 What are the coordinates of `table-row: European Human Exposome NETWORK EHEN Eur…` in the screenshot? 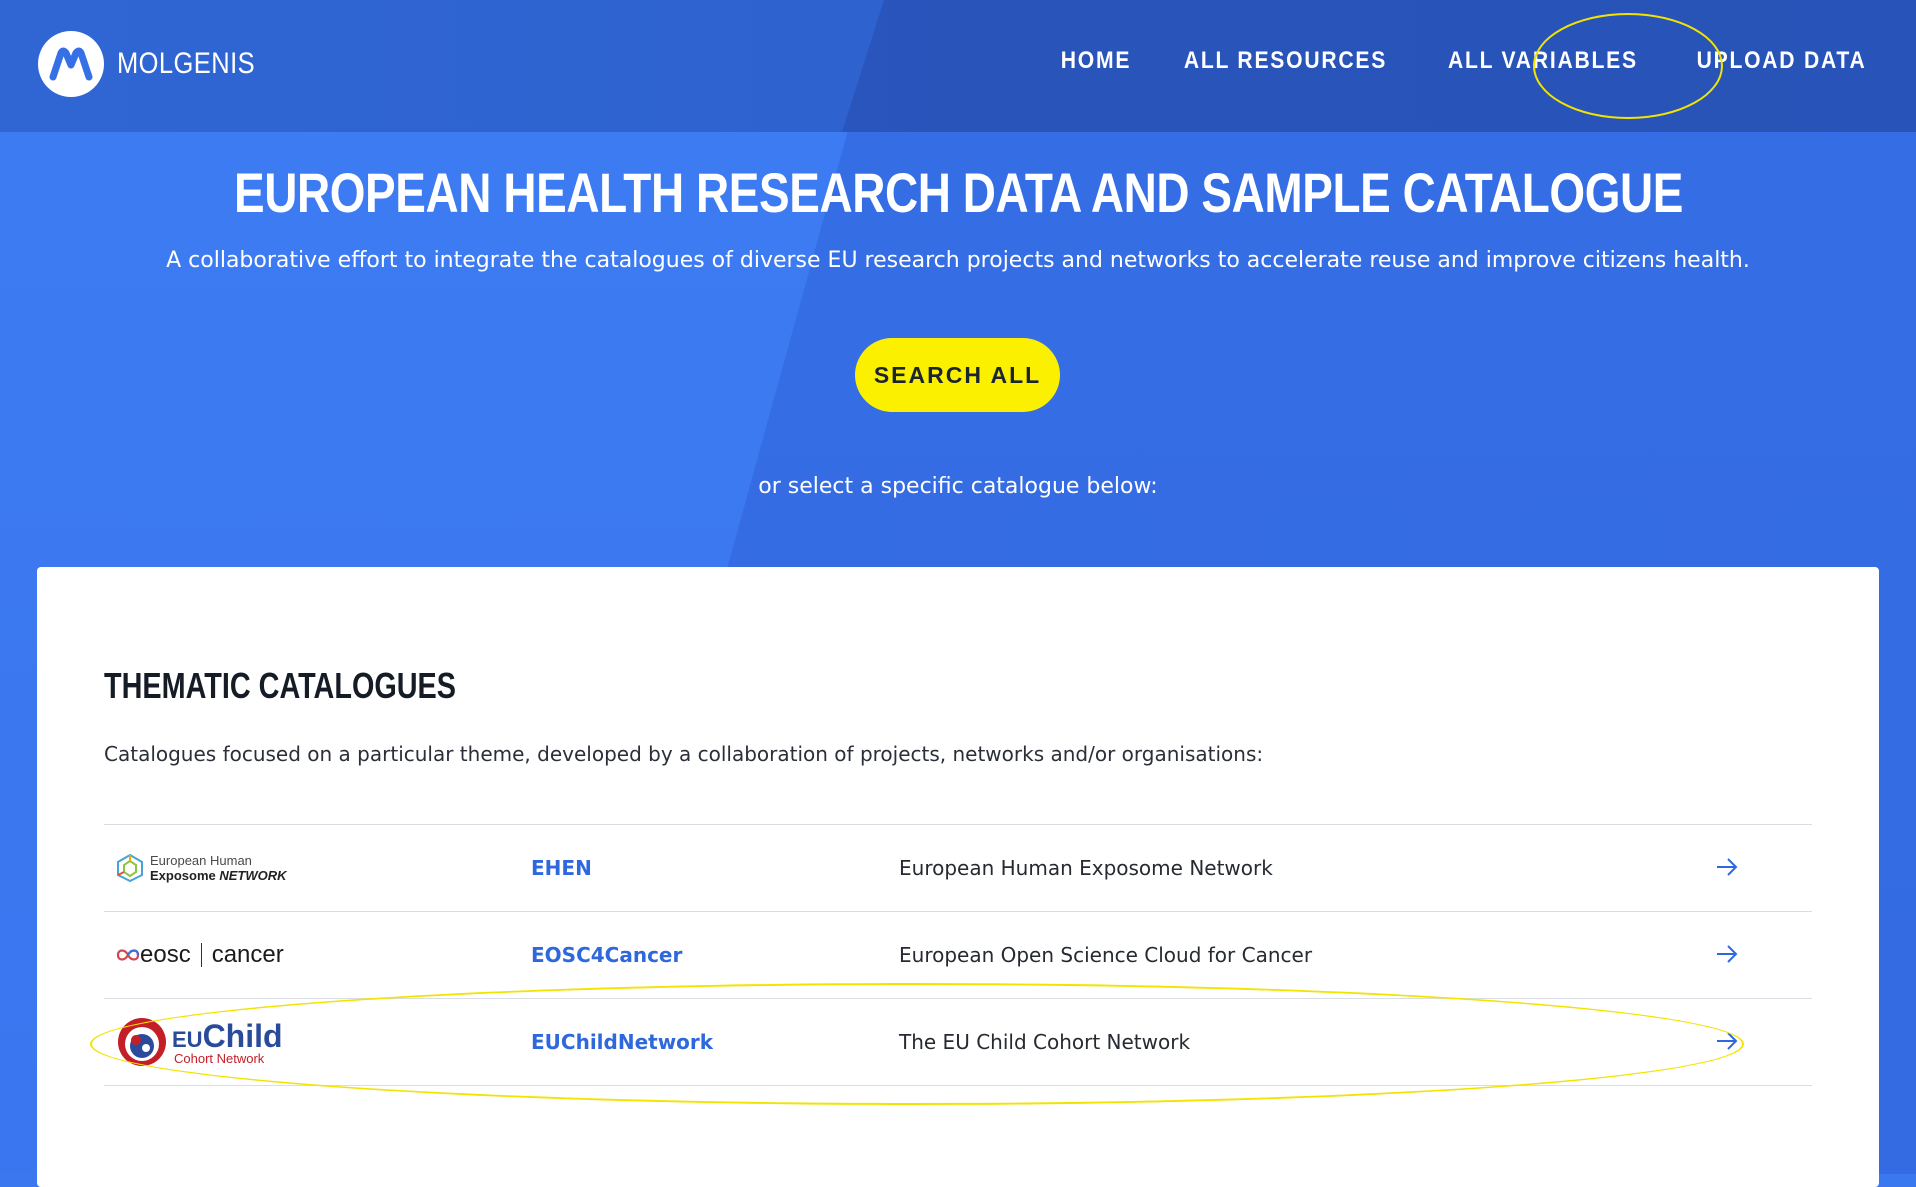 It's located at (958, 867).